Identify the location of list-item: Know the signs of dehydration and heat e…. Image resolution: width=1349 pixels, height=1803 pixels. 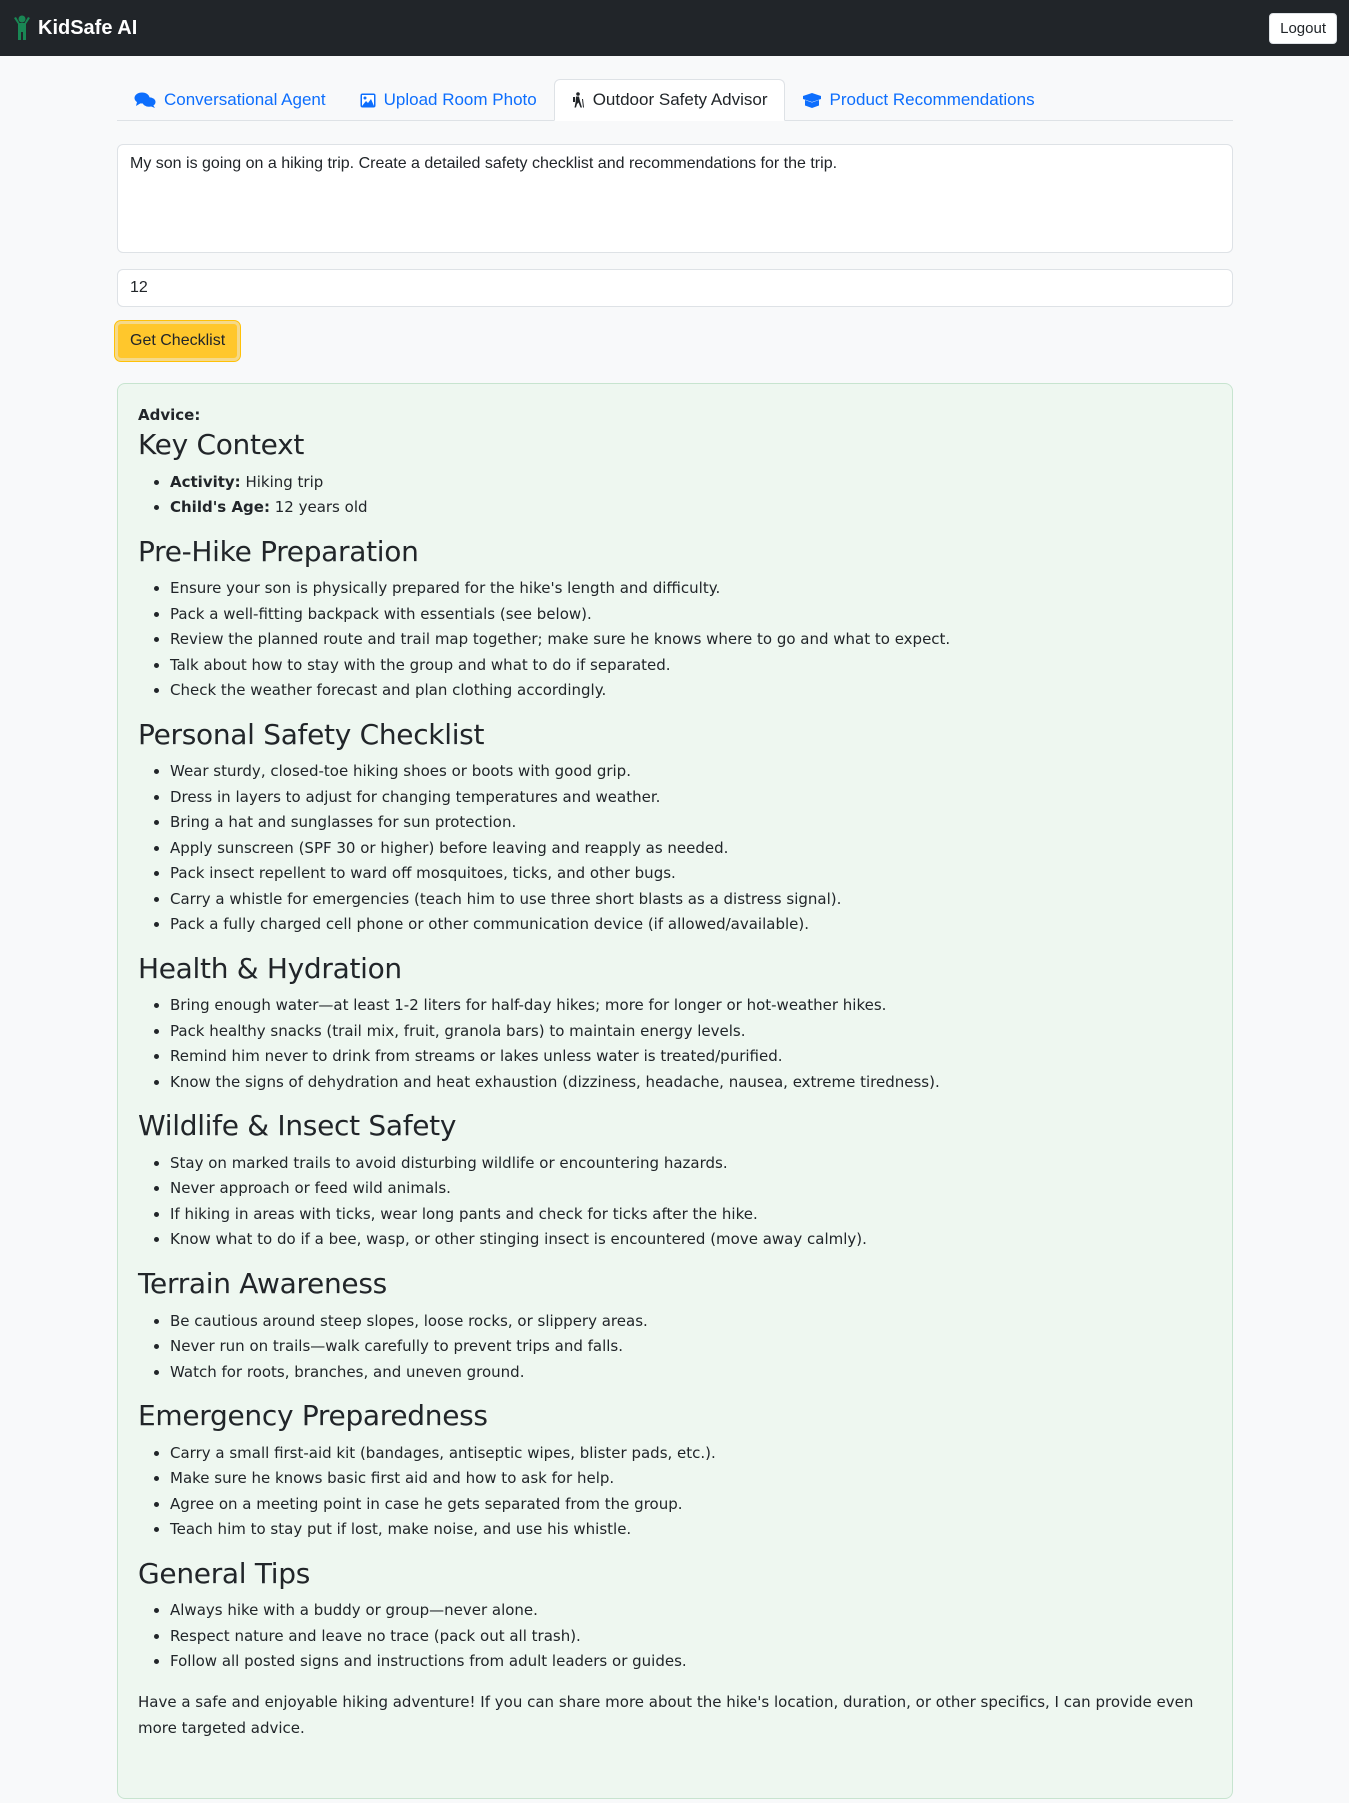
(691, 1083).